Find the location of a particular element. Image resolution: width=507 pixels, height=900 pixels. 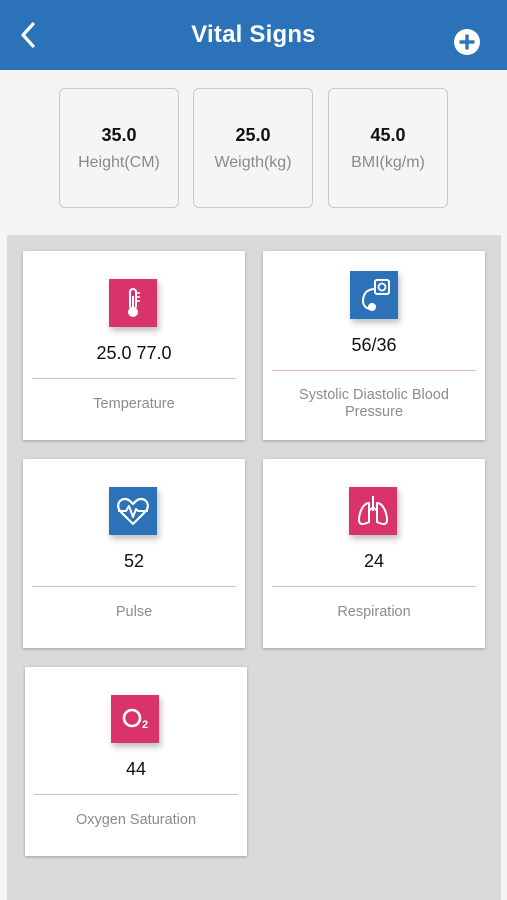

add-vital-button is located at coordinates (467, 42).